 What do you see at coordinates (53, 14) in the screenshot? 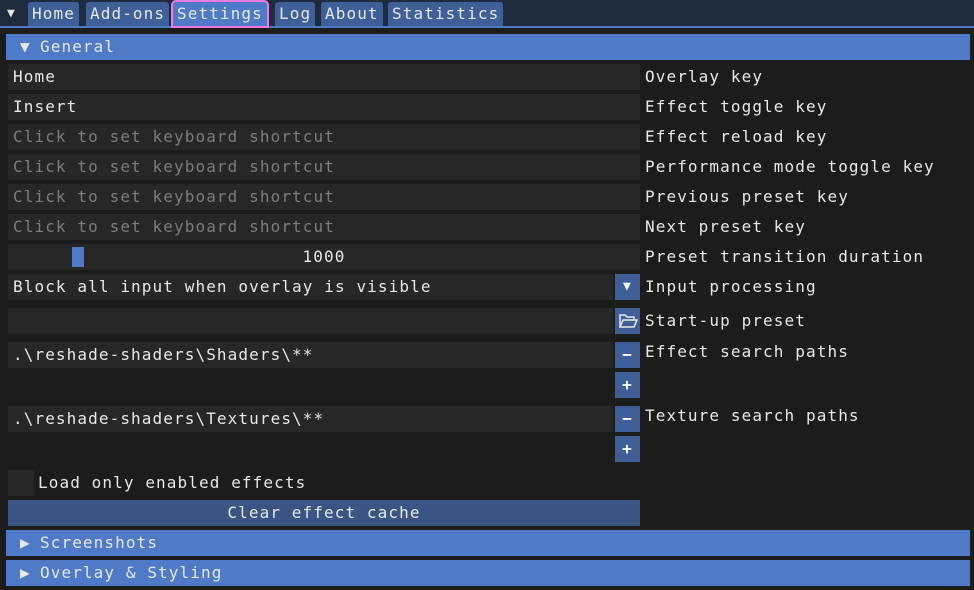
I see `tab-home: Home` at bounding box center [53, 14].